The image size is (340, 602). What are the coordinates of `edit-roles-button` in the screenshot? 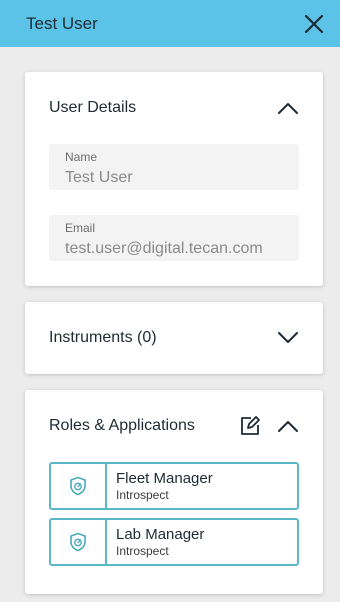 It's located at (250, 426).